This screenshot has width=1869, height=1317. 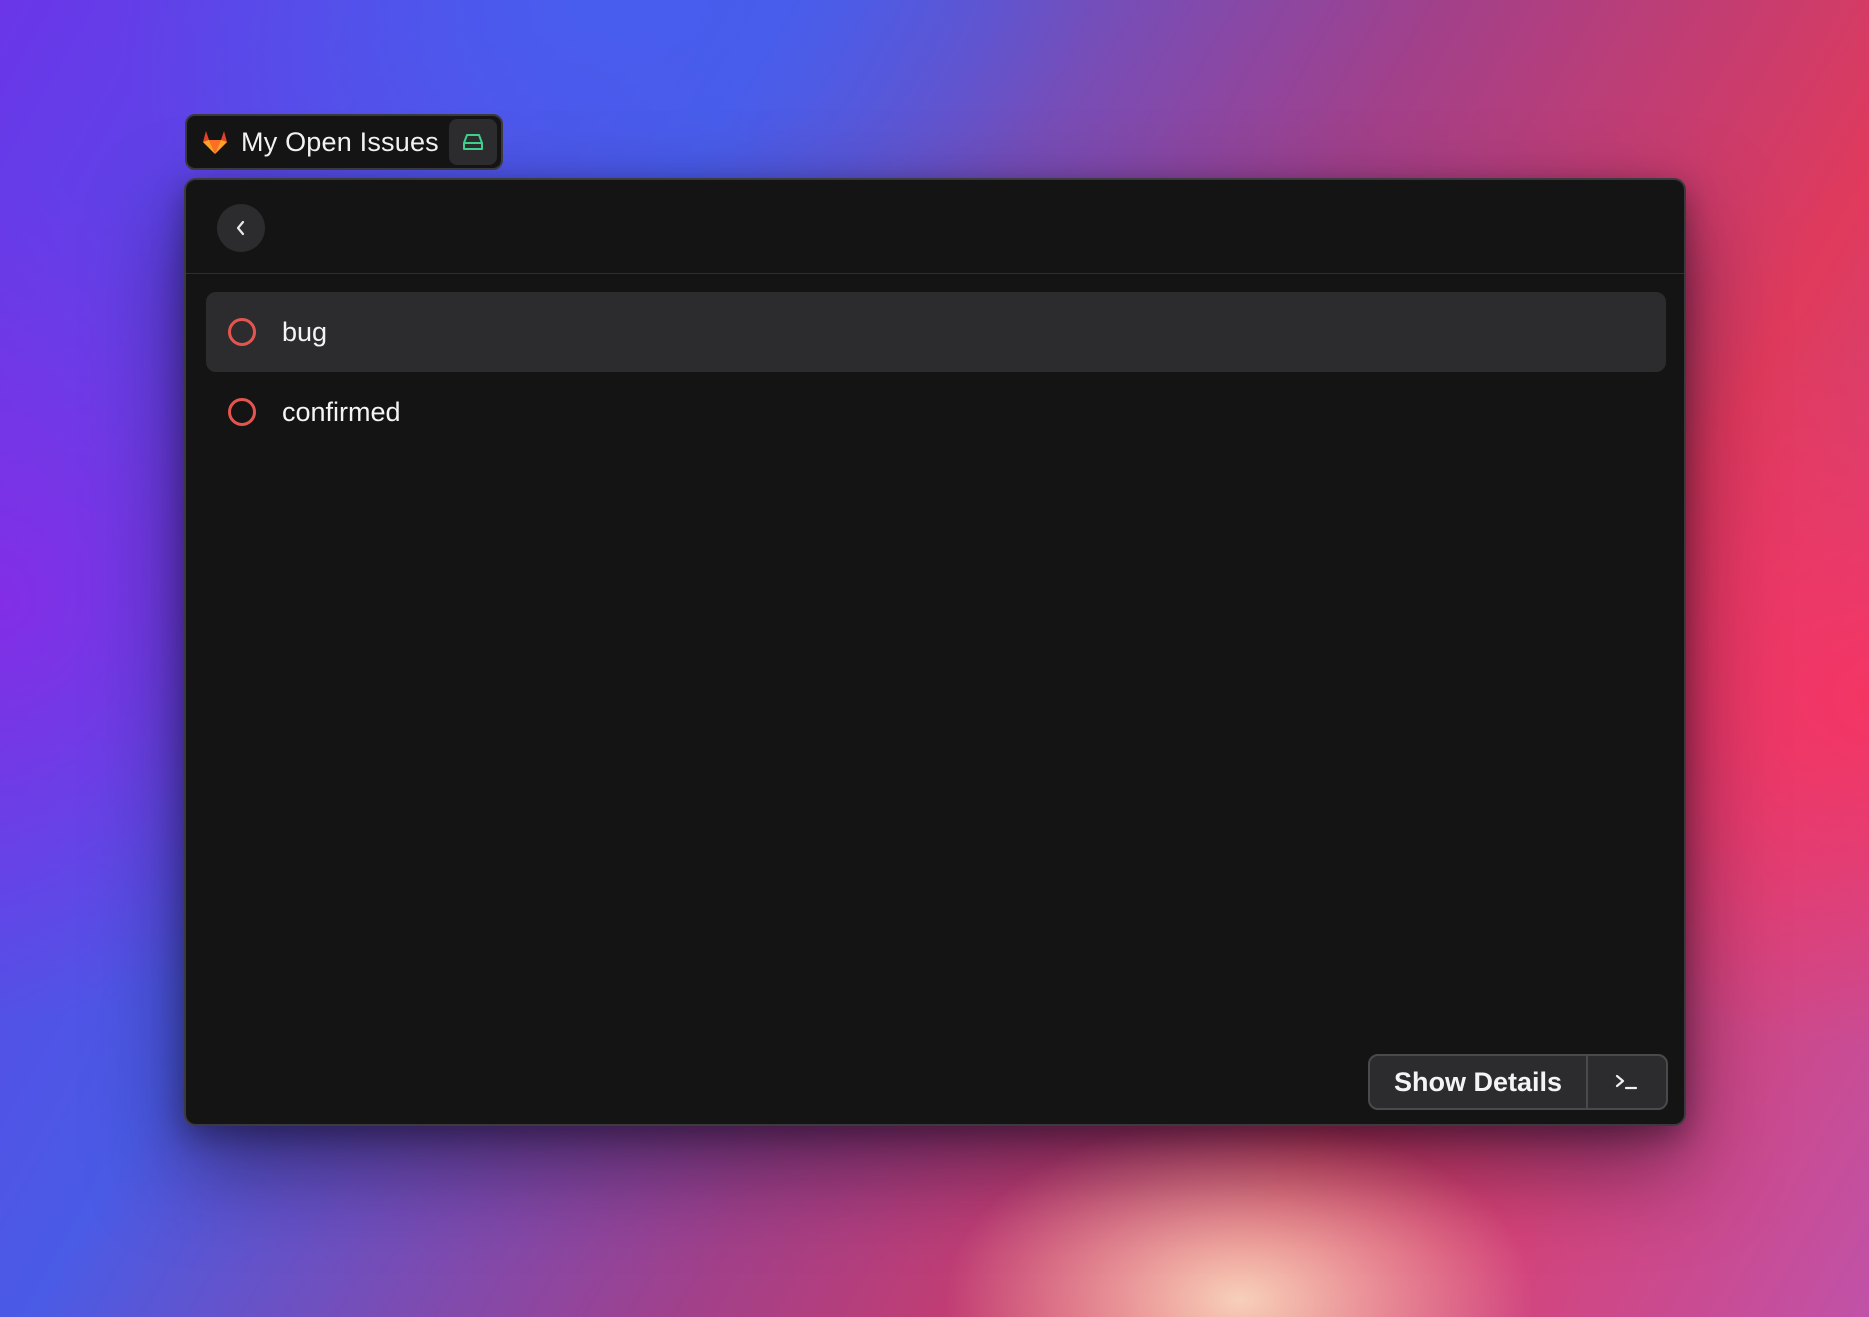 I want to click on terminal-button, so click(x=1627, y=1082).